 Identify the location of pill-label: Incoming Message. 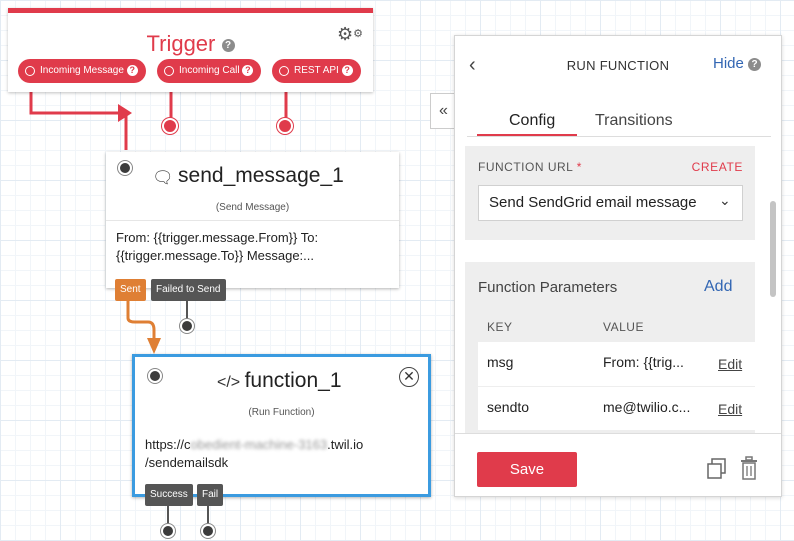
(82, 70).